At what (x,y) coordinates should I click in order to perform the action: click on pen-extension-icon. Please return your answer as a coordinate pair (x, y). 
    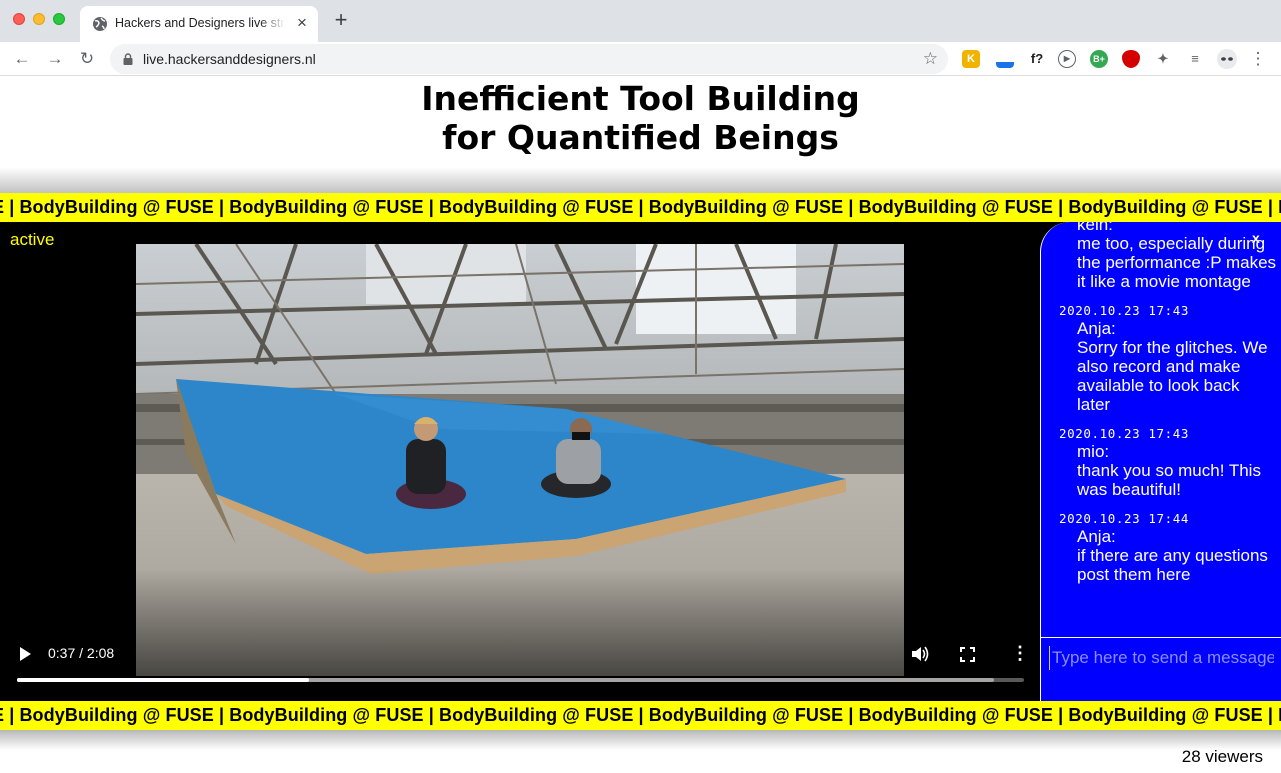
    Looking at the image, I should click on (1005, 59).